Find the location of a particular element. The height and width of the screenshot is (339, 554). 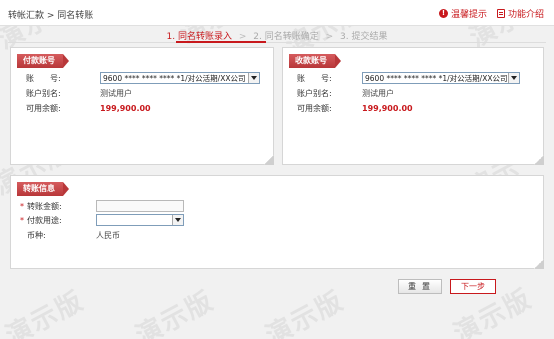

receiver-account-value: 9600 **** **** **** *1/对公活期/XX公司 is located at coordinates (436, 78).